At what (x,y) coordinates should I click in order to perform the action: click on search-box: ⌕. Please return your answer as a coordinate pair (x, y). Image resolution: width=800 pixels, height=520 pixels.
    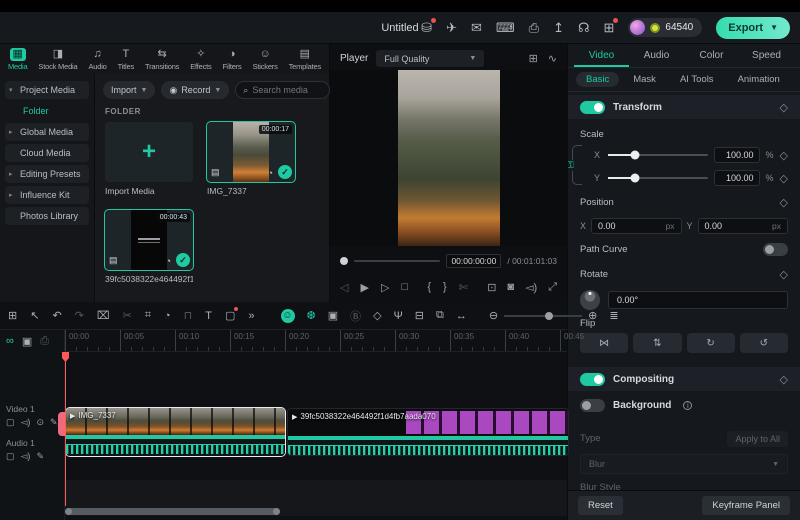
    Looking at the image, I should click on (283, 90).